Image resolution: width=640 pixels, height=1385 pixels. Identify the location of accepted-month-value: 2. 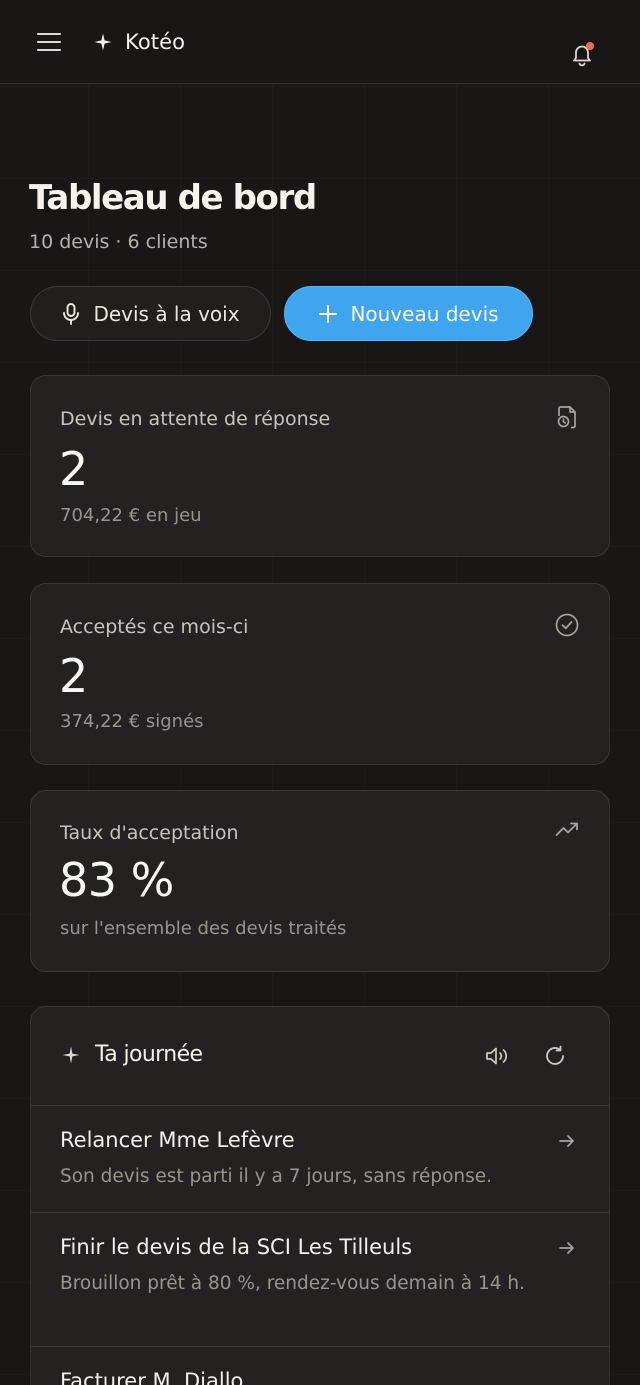
(73, 676).